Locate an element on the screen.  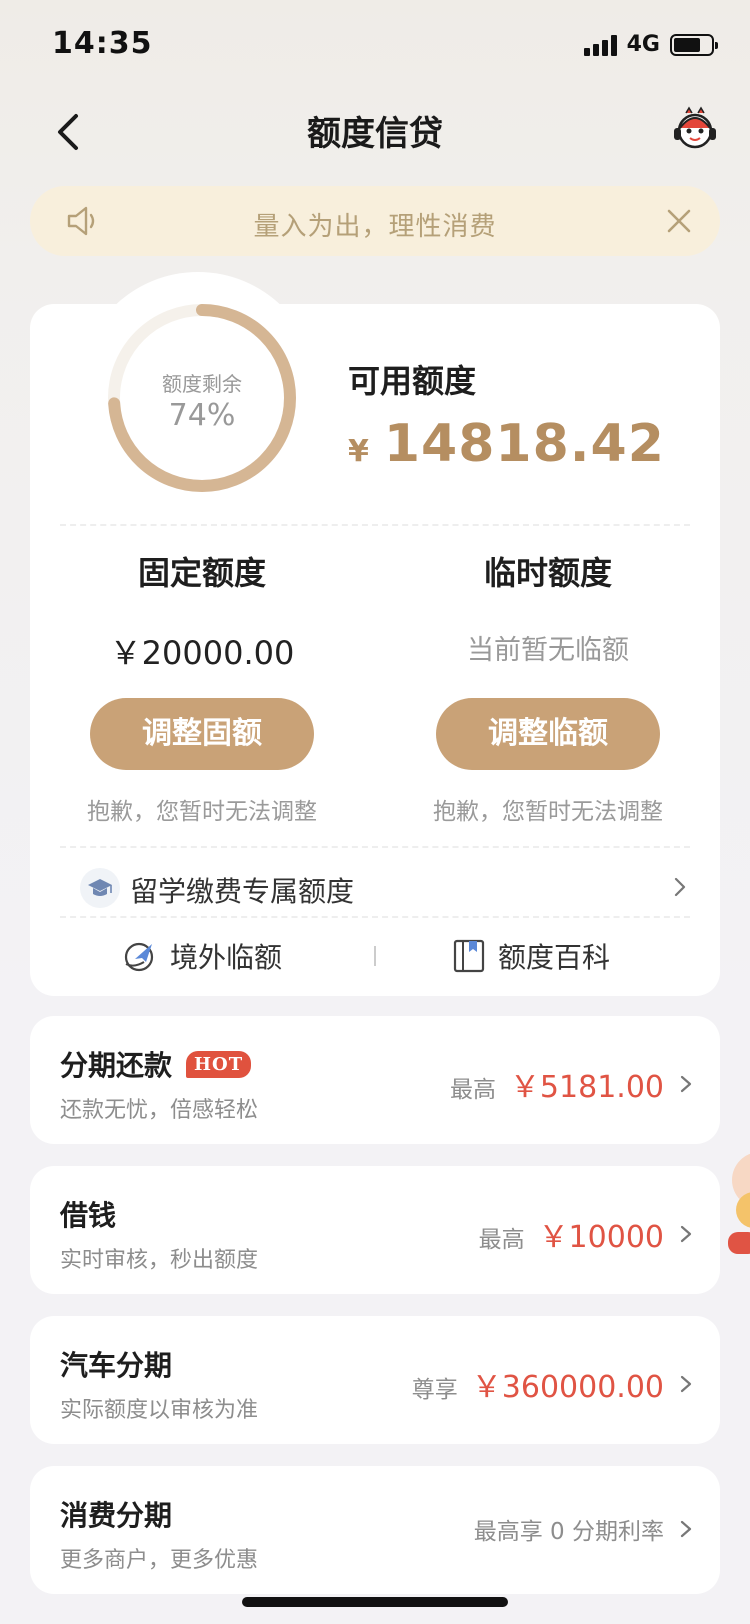
available-amount: ¥14818.42 is located at coordinates (506, 444).